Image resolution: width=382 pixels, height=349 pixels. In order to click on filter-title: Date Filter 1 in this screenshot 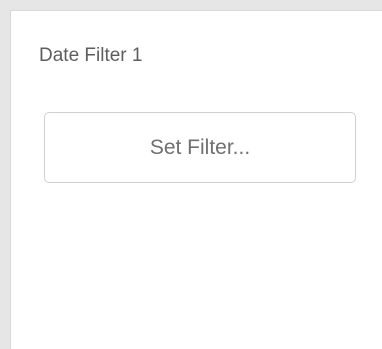, I will do `click(91, 55)`.